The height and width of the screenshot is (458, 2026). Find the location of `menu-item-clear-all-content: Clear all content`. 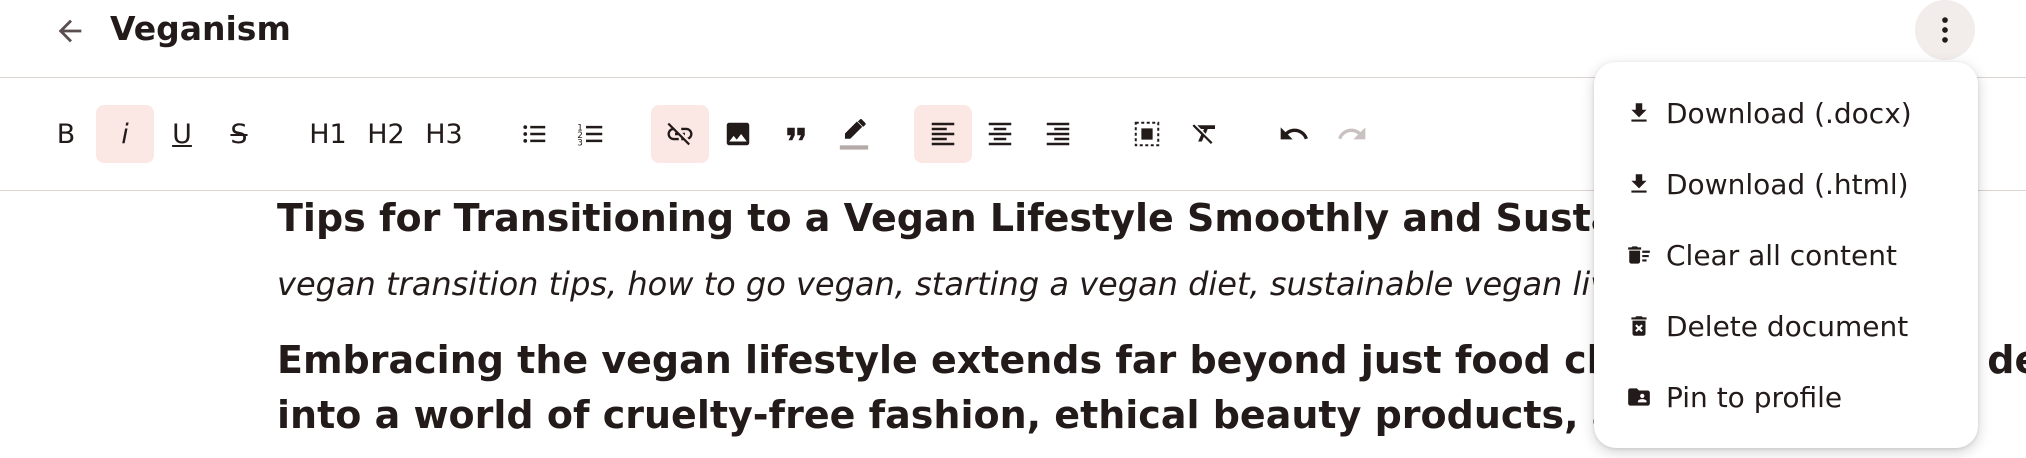

menu-item-clear-all-content: Clear all content is located at coordinates (1786, 255).